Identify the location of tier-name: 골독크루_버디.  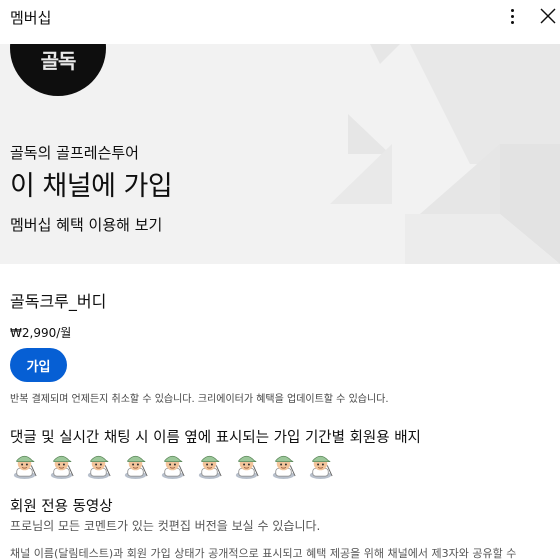
(58, 301).